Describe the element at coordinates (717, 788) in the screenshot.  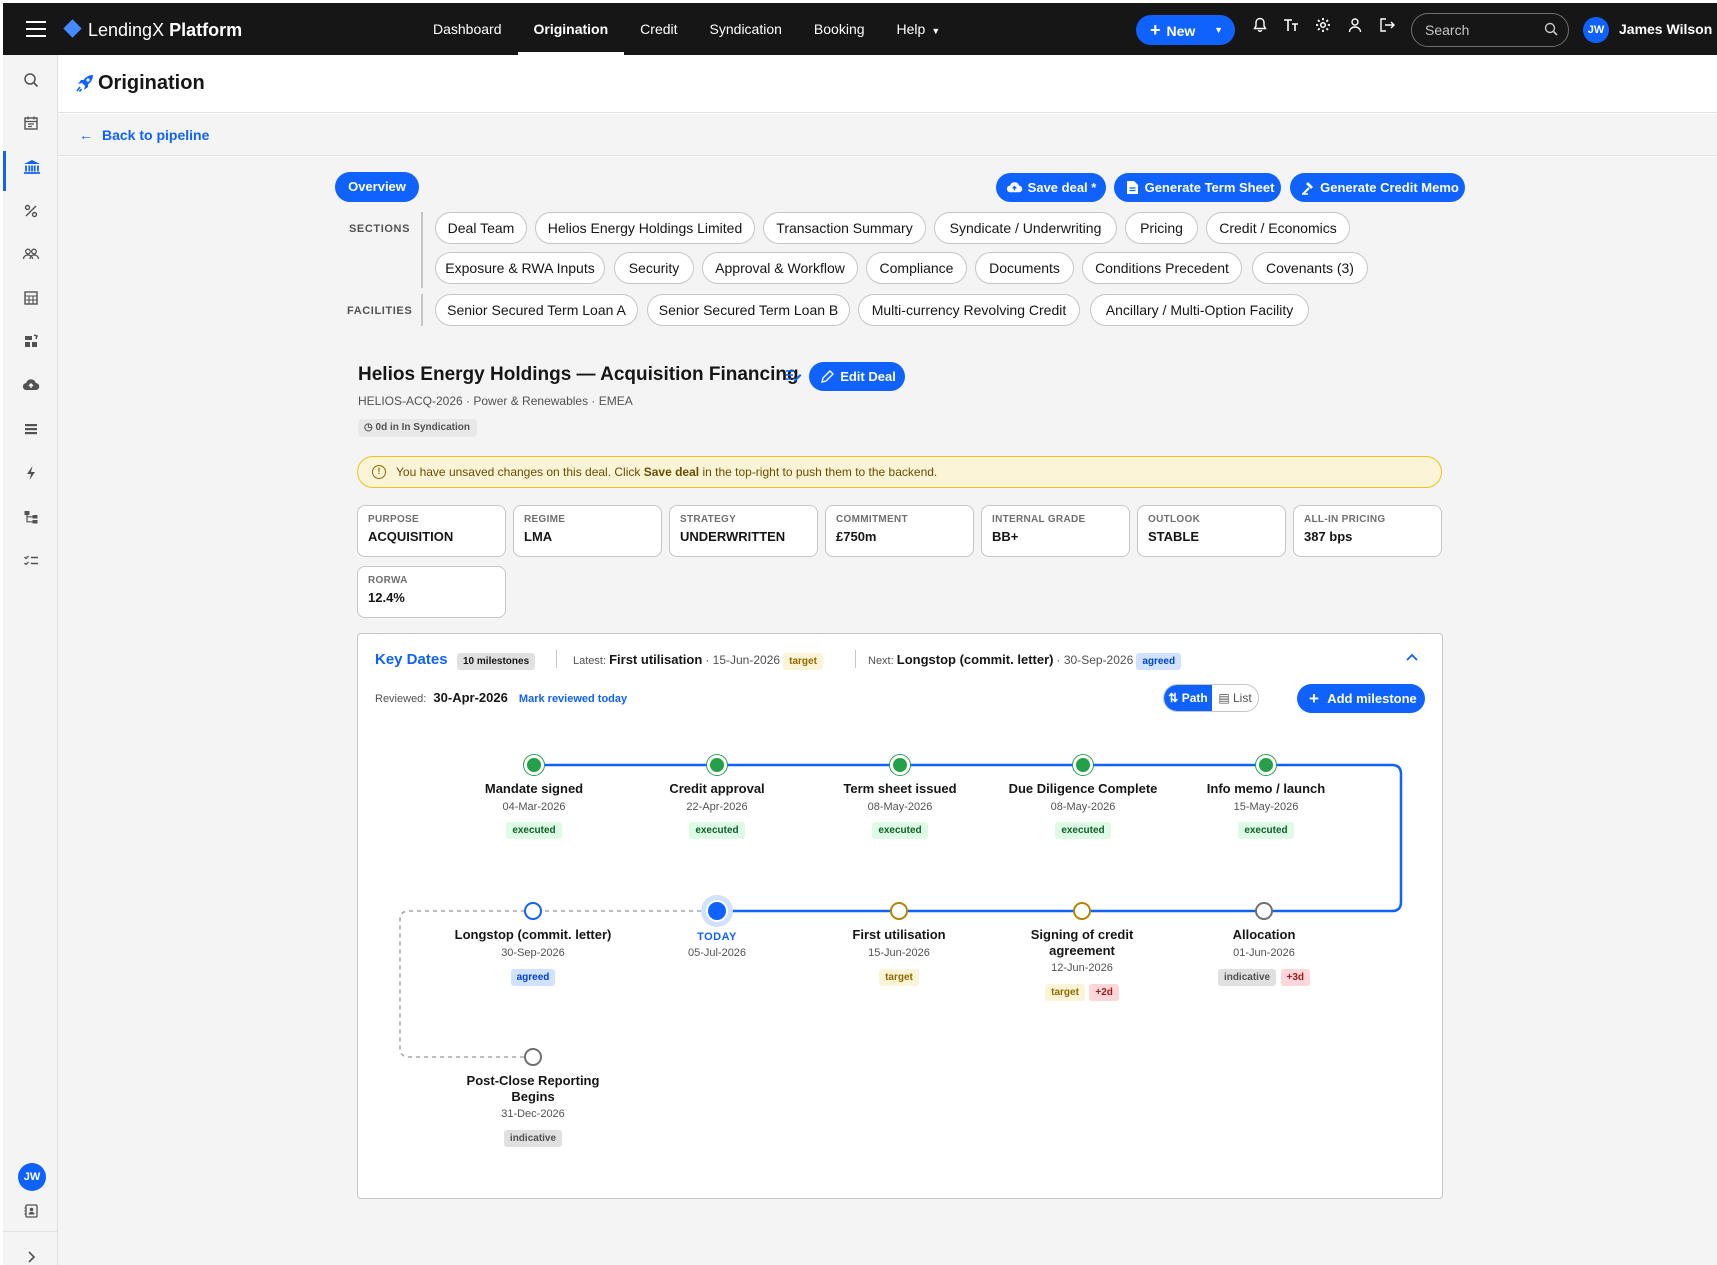
I see `milestone-name: Credit approval` at that location.